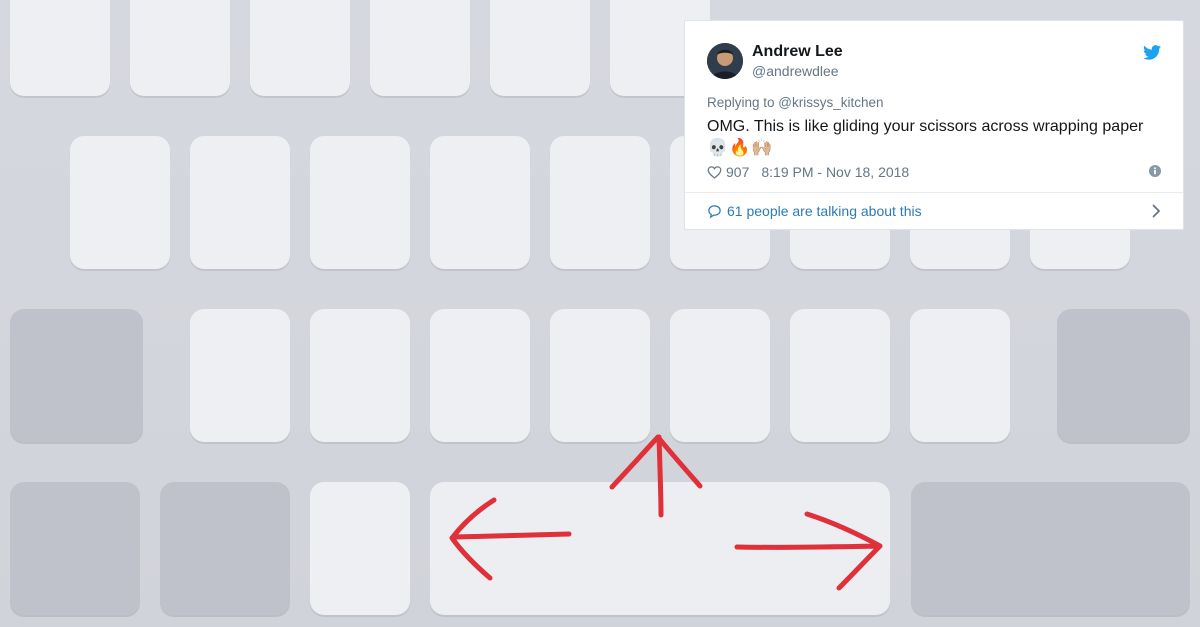 The width and height of the screenshot is (1200, 627). I want to click on reply-handle-link: @krissys_kitchen, so click(830, 102).